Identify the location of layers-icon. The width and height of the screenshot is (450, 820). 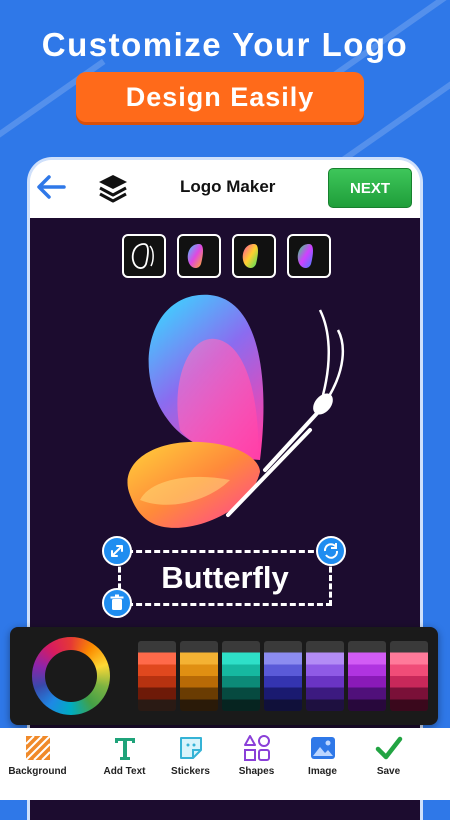
(113, 188).